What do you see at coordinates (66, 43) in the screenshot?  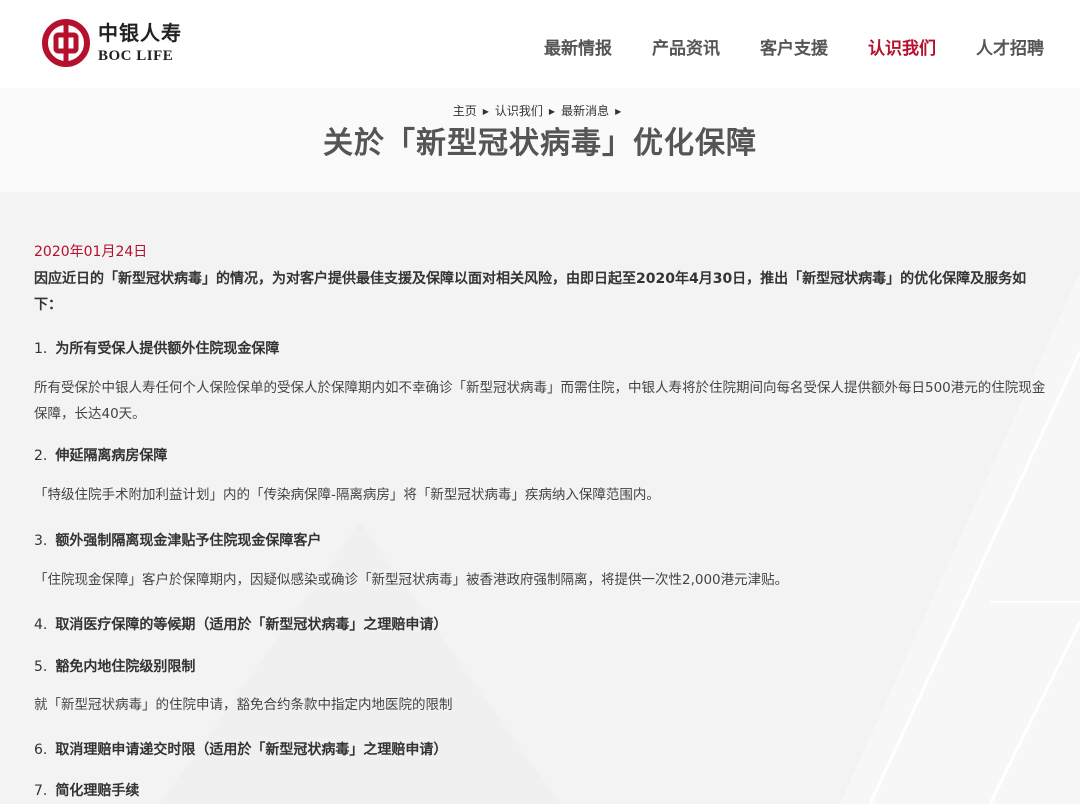 I see `boc-logo-icon` at bounding box center [66, 43].